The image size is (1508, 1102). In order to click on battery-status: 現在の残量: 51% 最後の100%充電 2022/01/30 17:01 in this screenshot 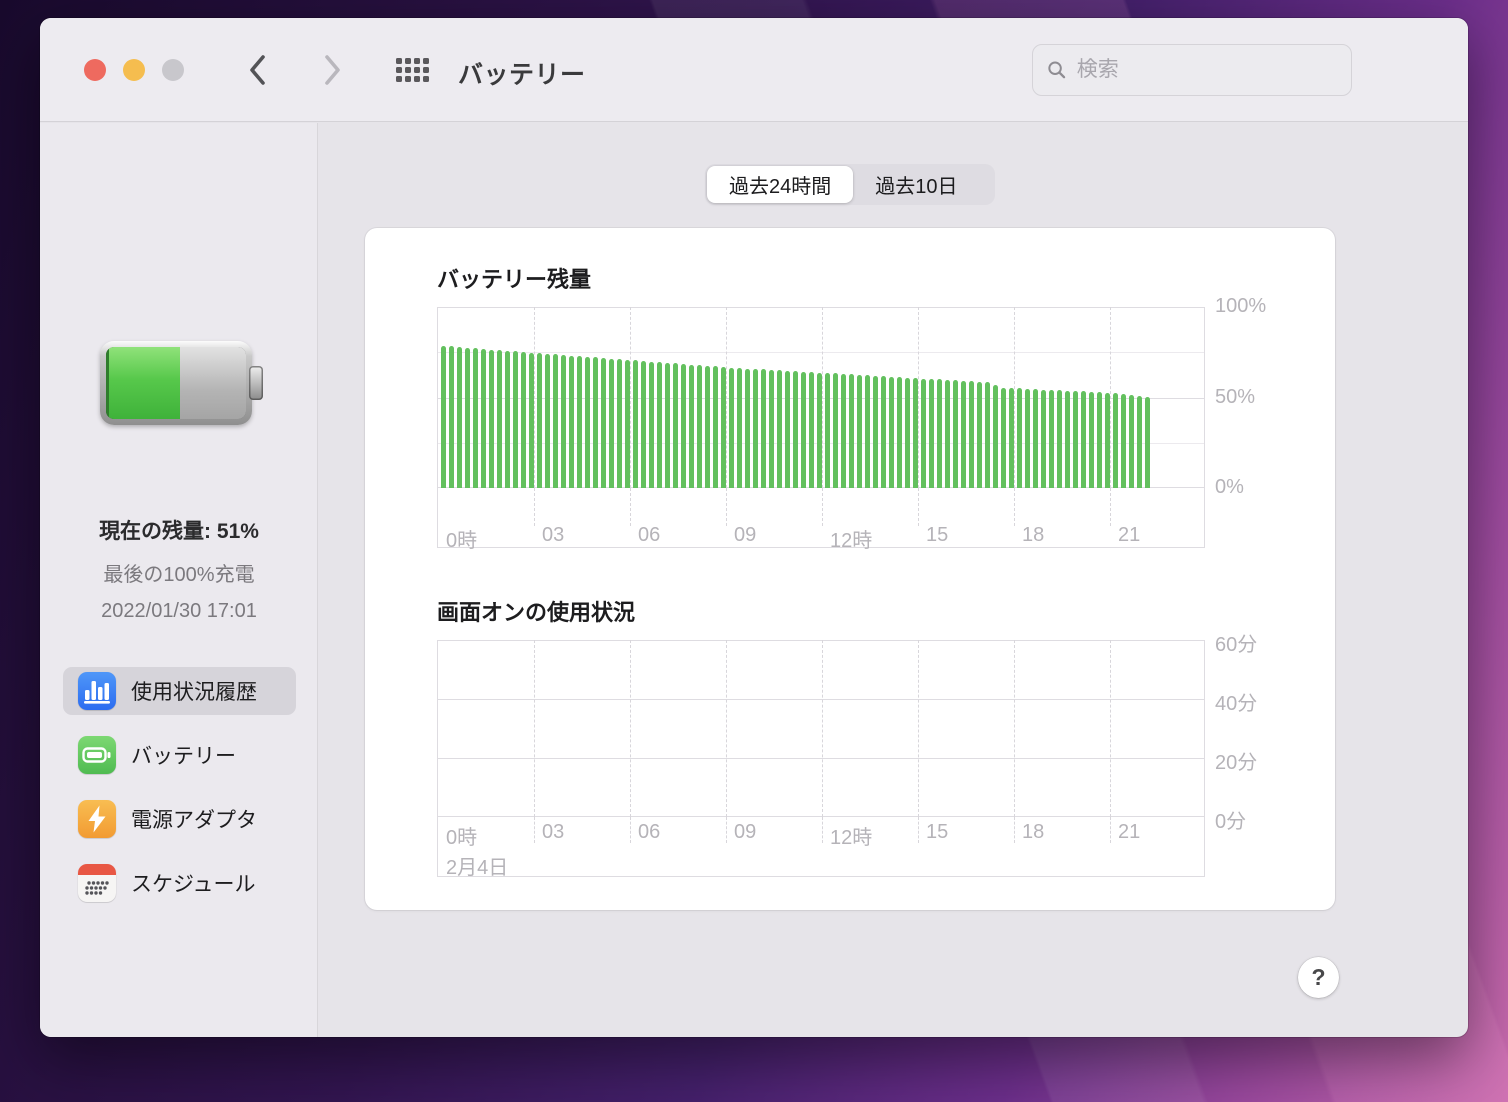, I will do `click(179, 569)`.